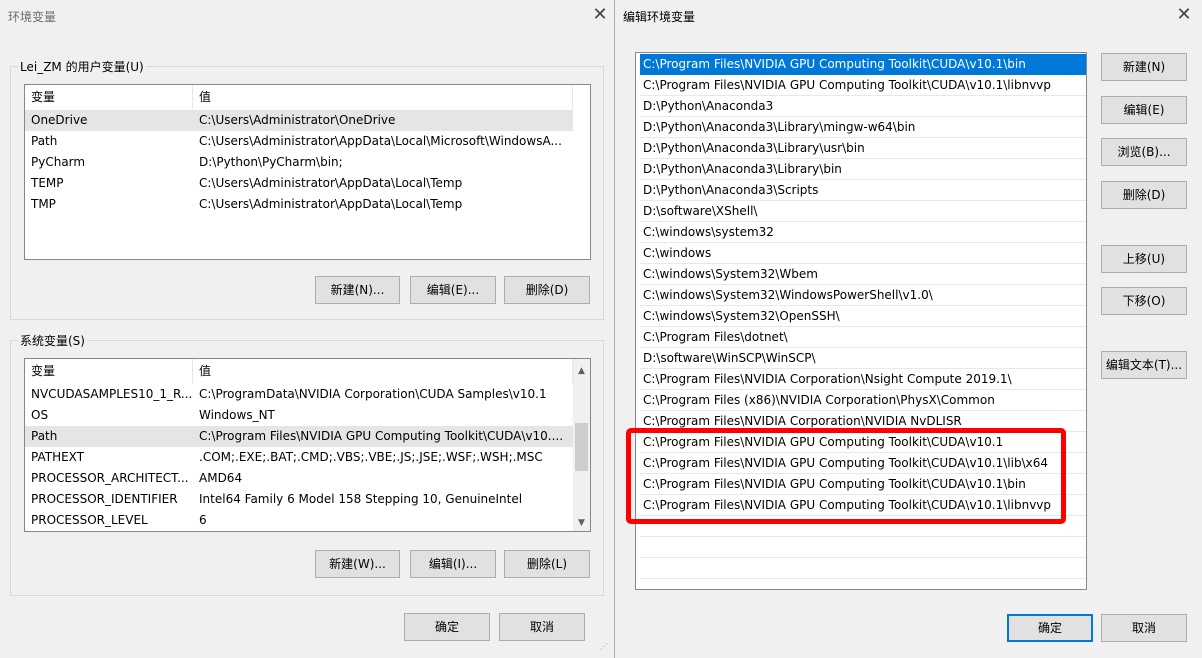 The width and height of the screenshot is (1202, 658). I want to click on move-up-button: 上移(U), so click(1144, 259).